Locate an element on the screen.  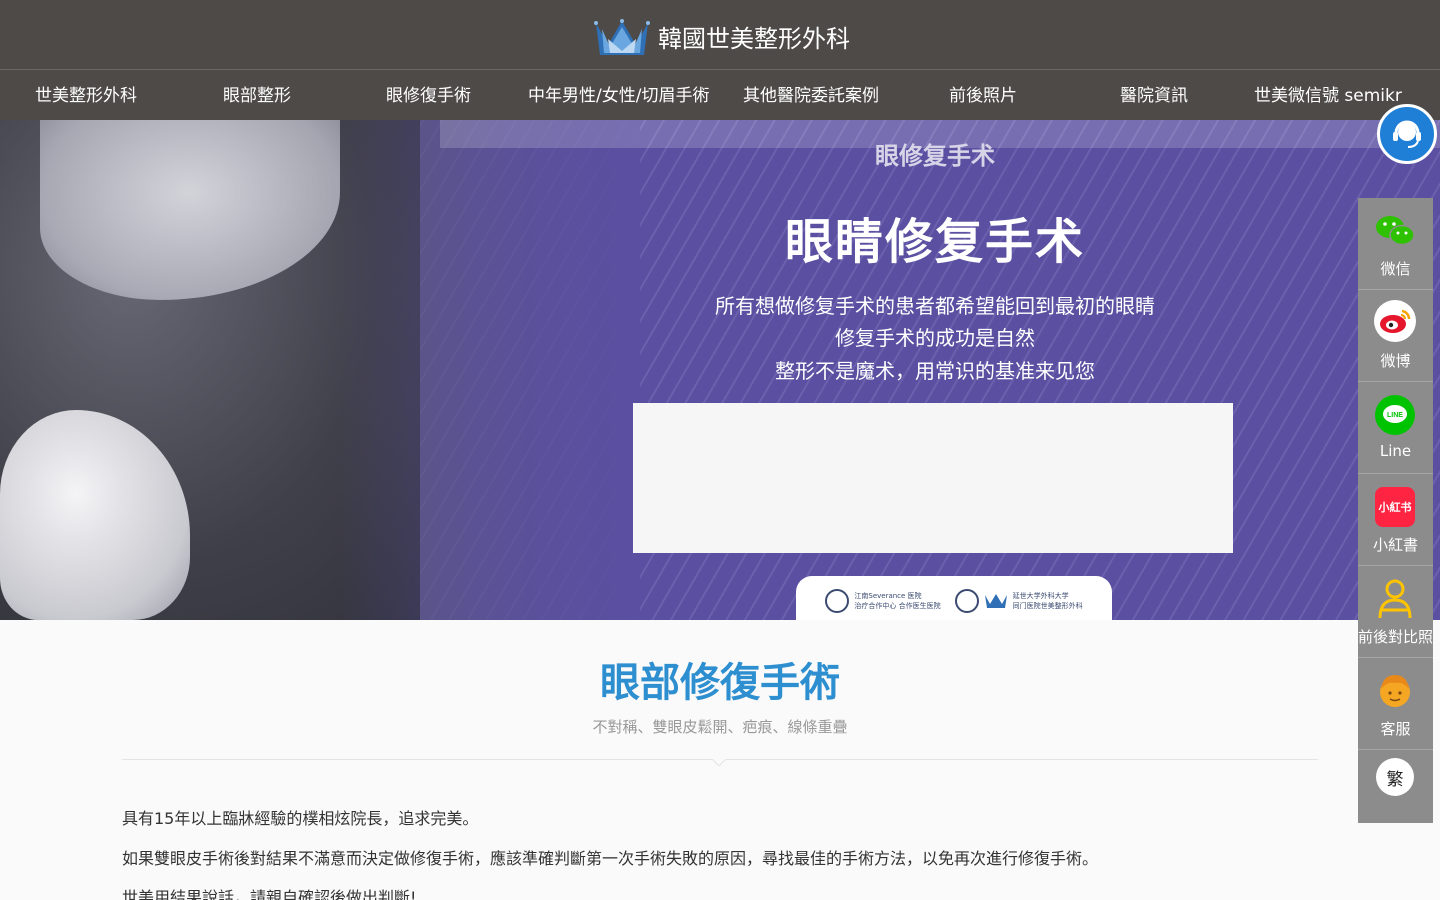
badge-severance: 江南Severance 医院 治疗合作中心 合作医生医院 is located at coordinates (883, 601).